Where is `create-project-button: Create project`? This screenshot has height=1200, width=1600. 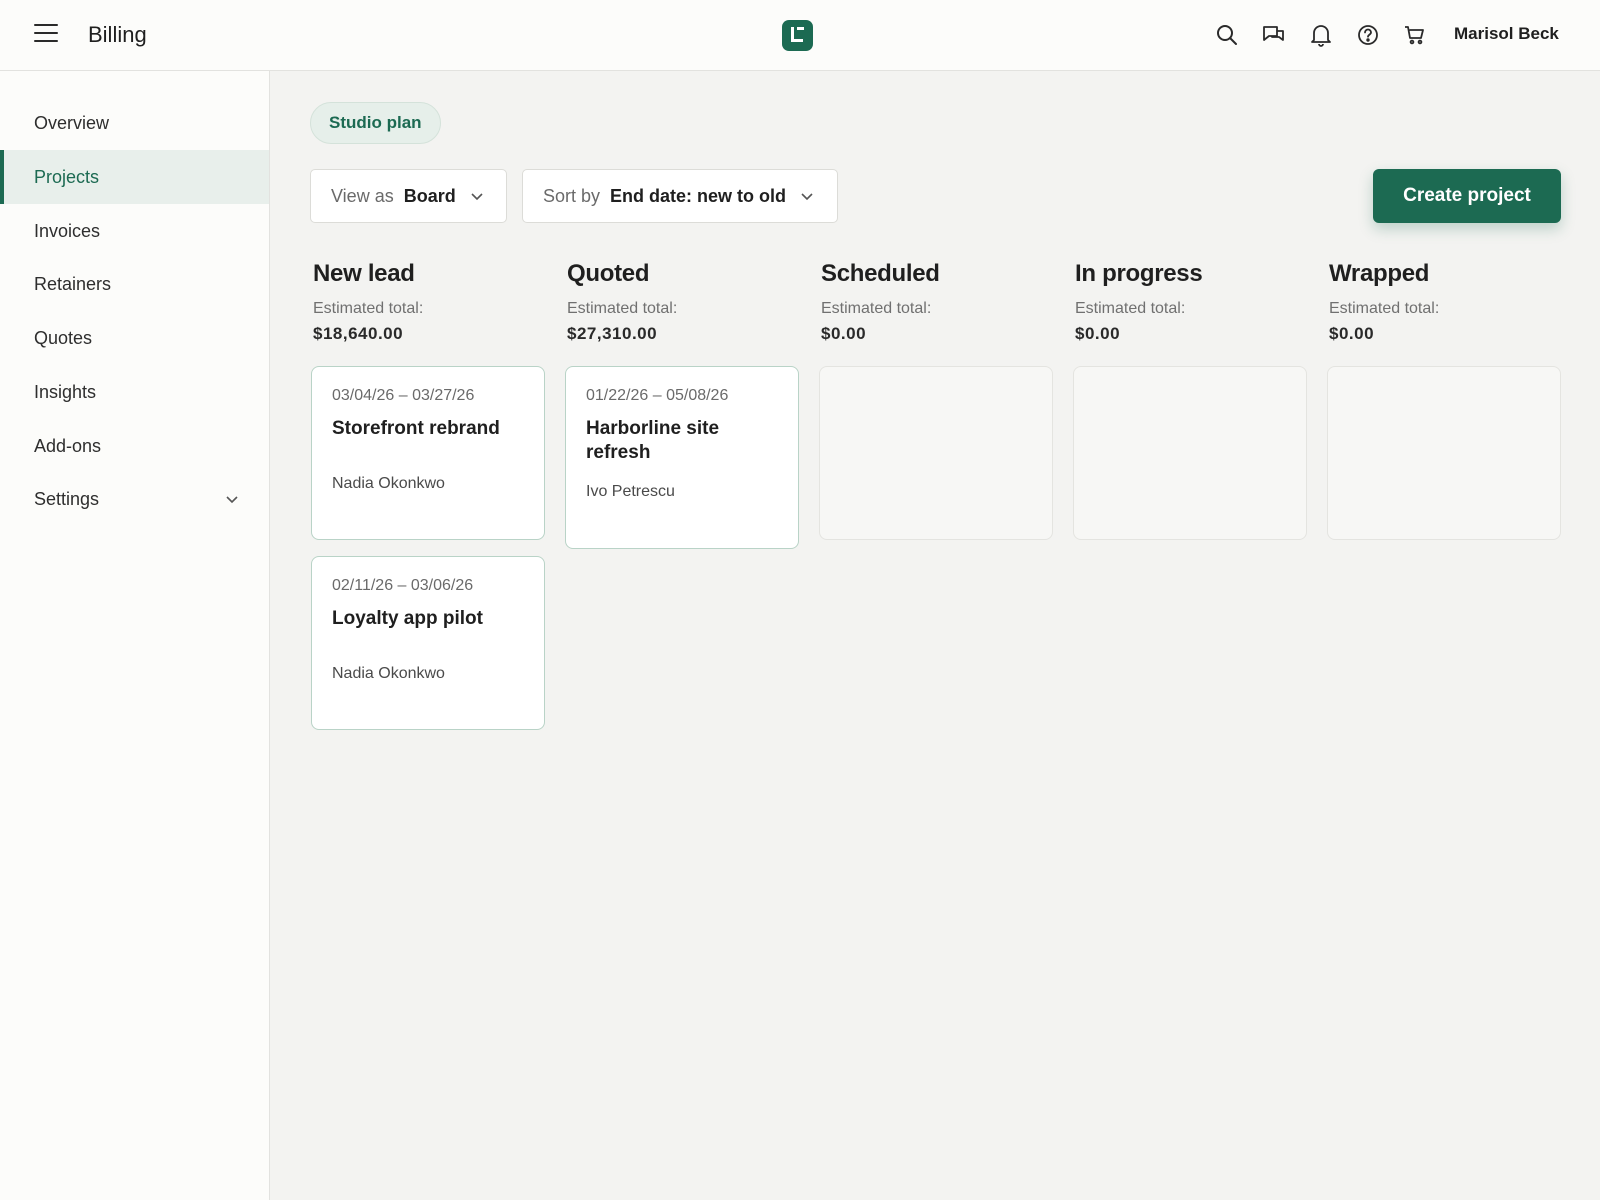
create-project-button: Create project is located at coordinates (1467, 196).